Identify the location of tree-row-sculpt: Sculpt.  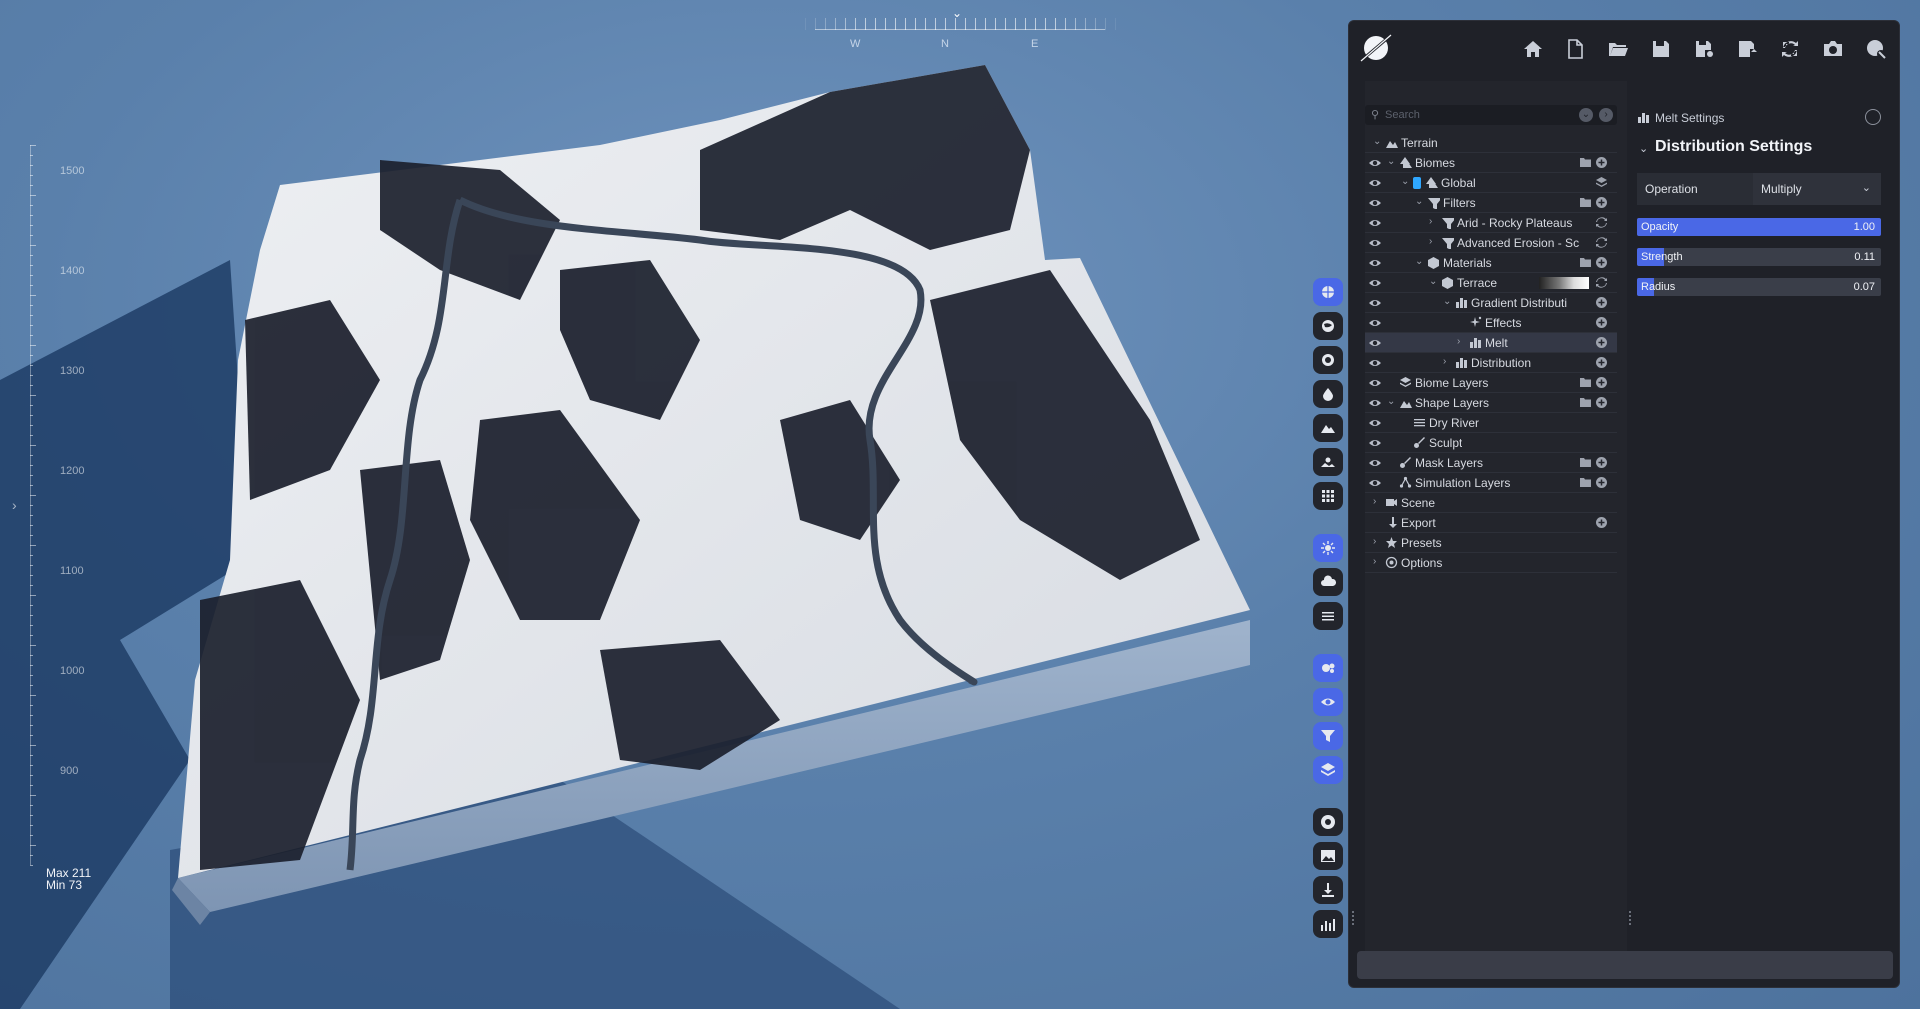
(1491, 443).